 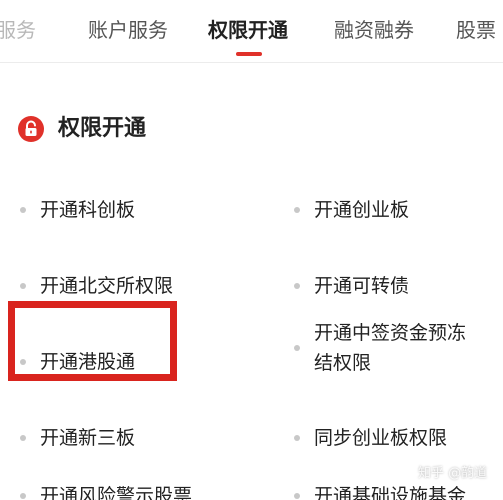 What do you see at coordinates (248, 30) in the screenshot?
I see `tab-permission-open: 权限开通` at bounding box center [248, 30].